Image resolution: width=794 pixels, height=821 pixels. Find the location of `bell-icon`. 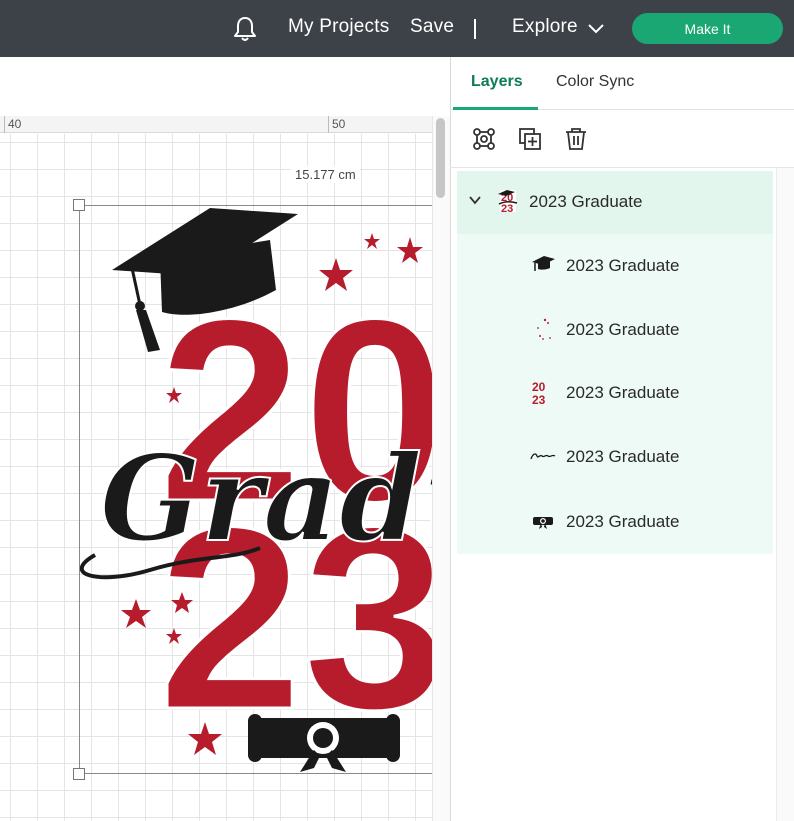

bell-icon is located at coordinates (245, 29).